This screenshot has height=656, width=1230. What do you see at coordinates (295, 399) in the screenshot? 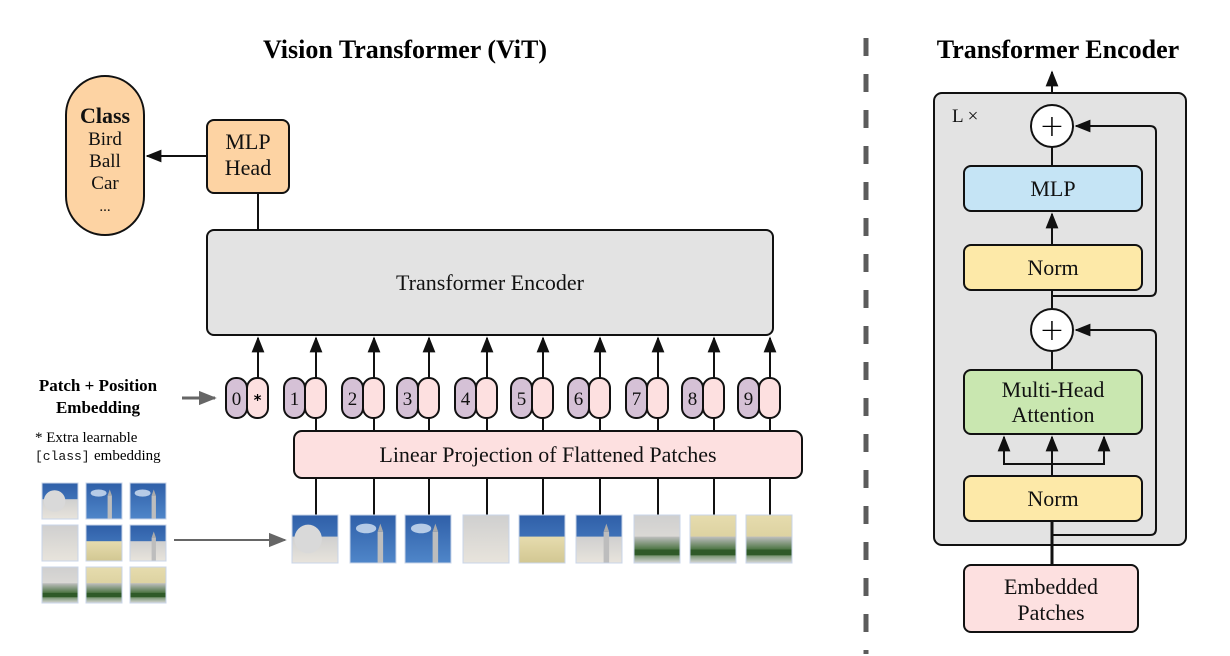
I see `position-number: 1` at bounding box center [295, 399].